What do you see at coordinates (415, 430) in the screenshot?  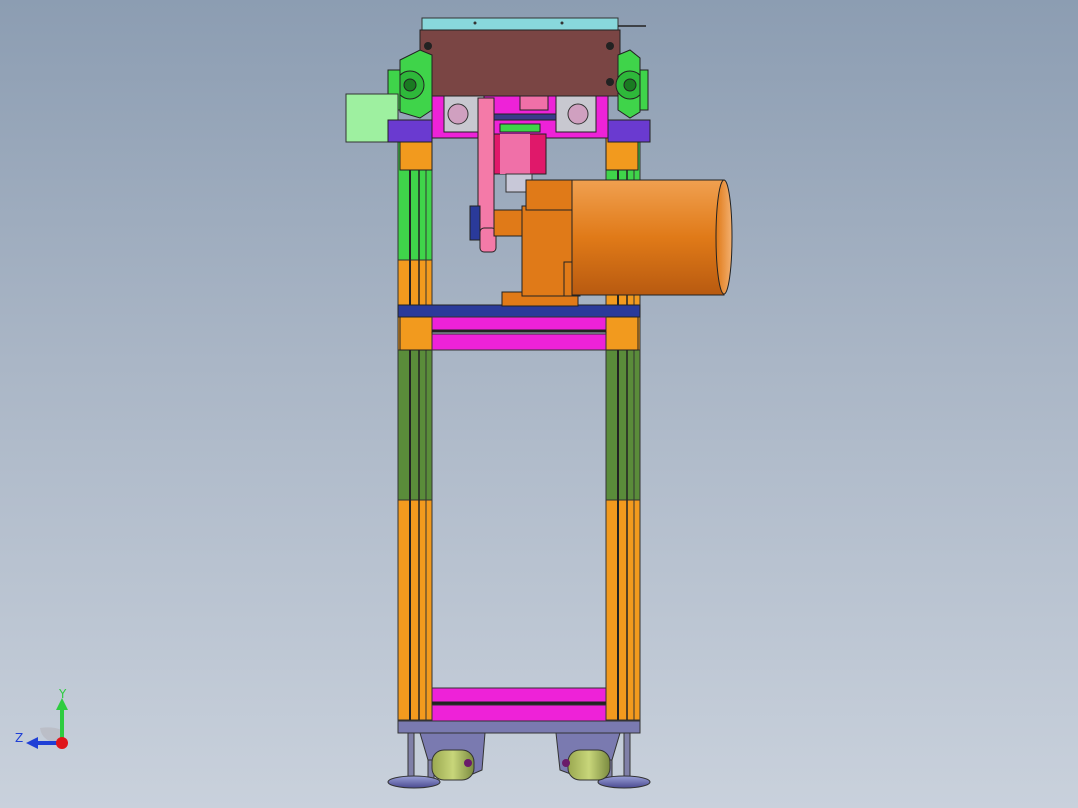 I see `left-post` at bounding box center [415, 430].